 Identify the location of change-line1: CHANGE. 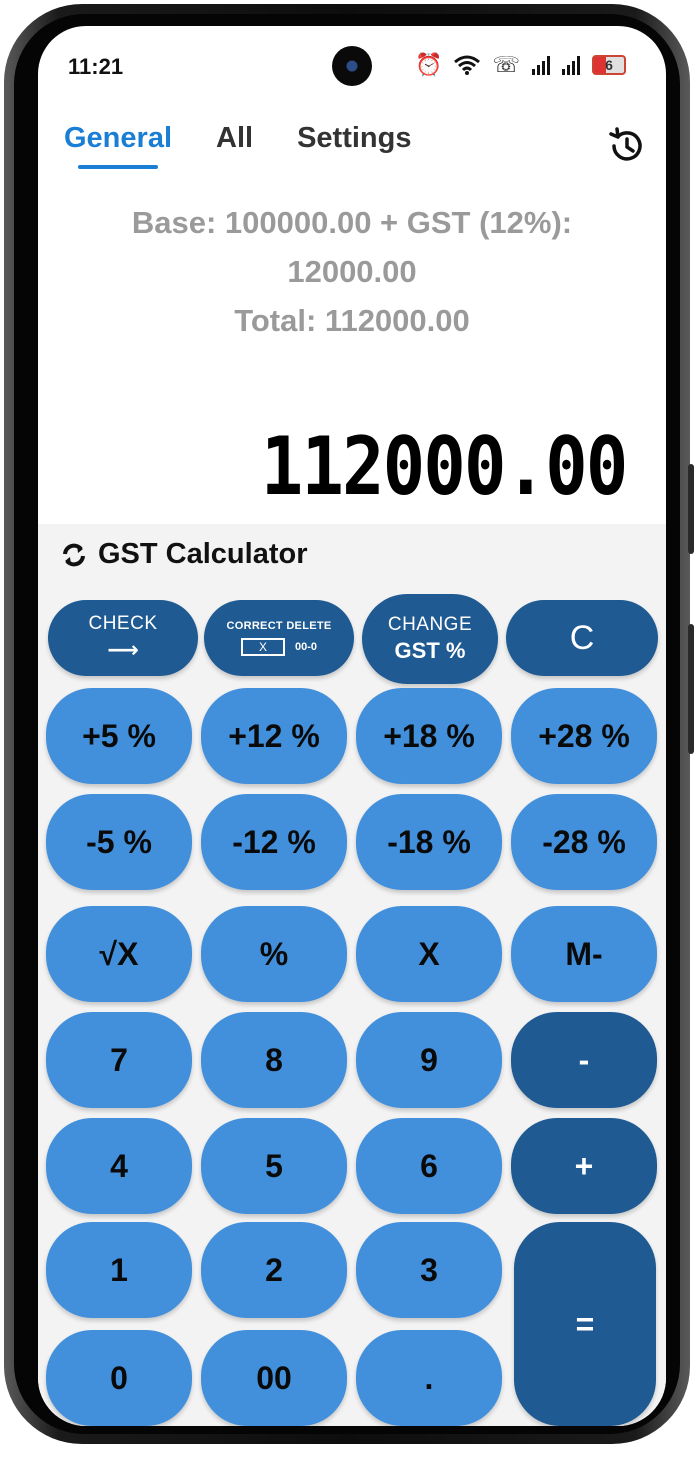
(430, 624).